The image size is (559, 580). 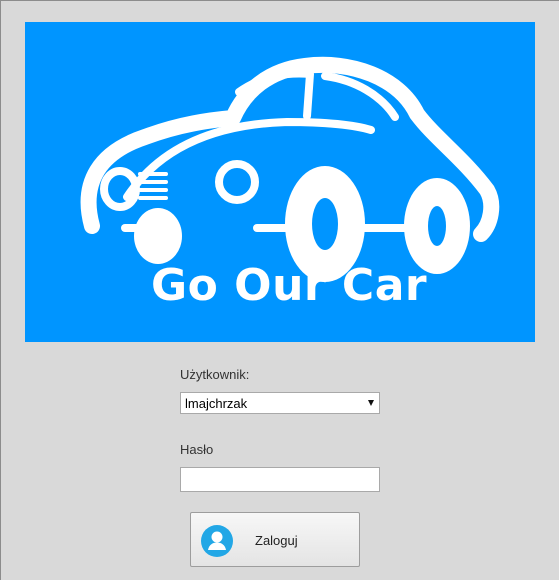 What do you see at coordinates (197, 449) in the screenshot?
I see `password-label: Hasło` at bounding box center [197, 449].